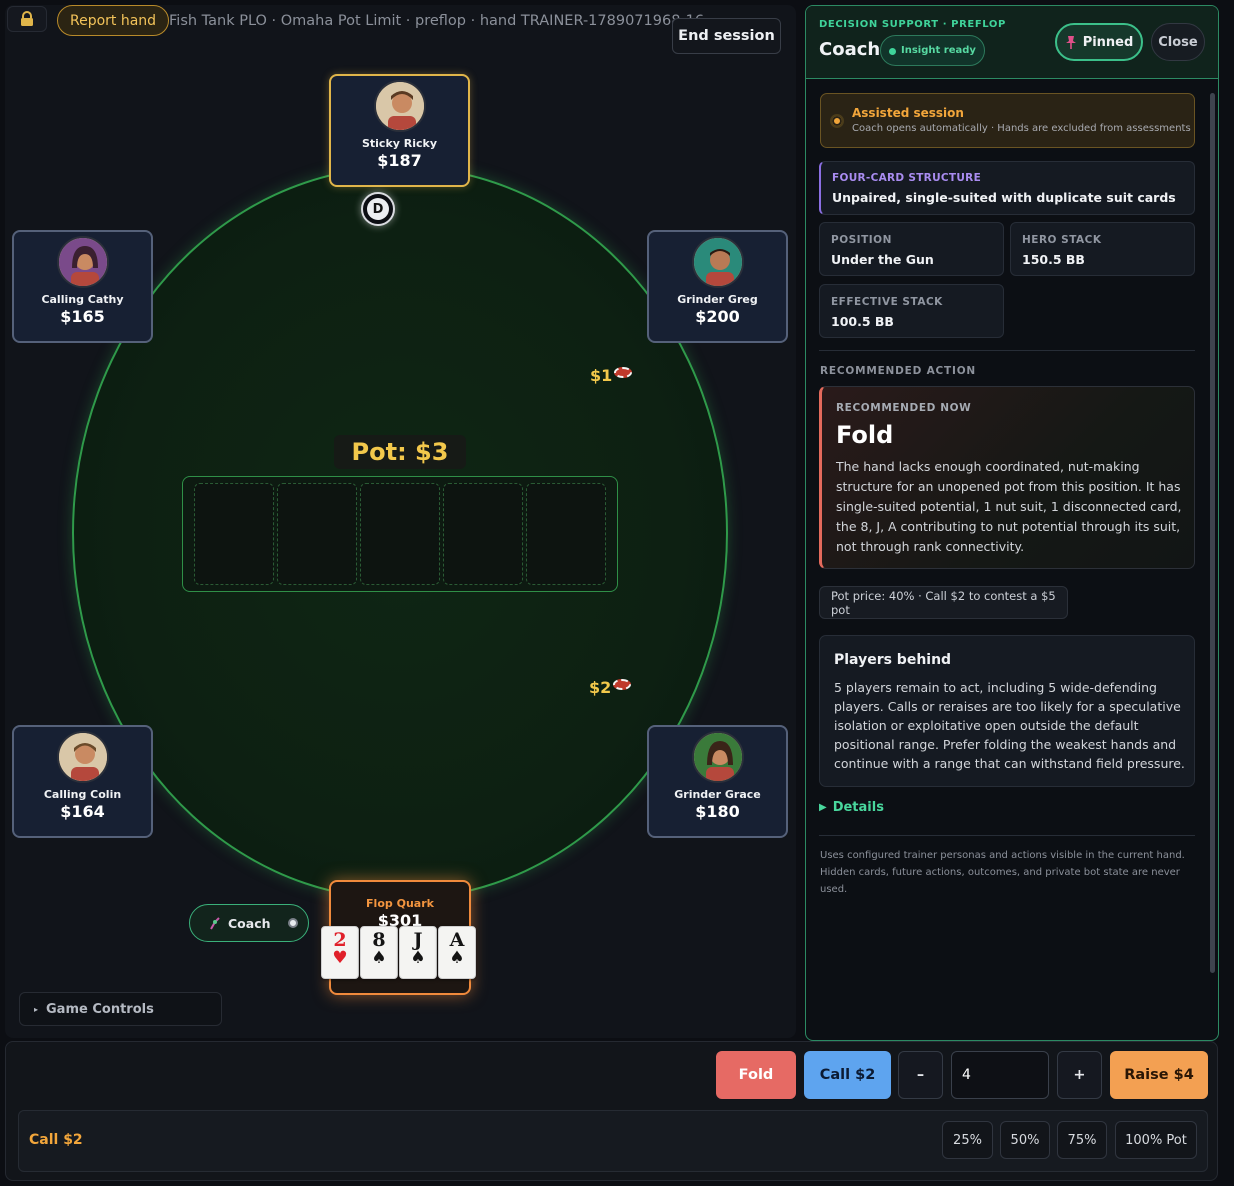 This screenshot has width=1234, height=1186. I want to click on seat-sticky-ricky: Sticky Ricky $187, so click(399, 130).